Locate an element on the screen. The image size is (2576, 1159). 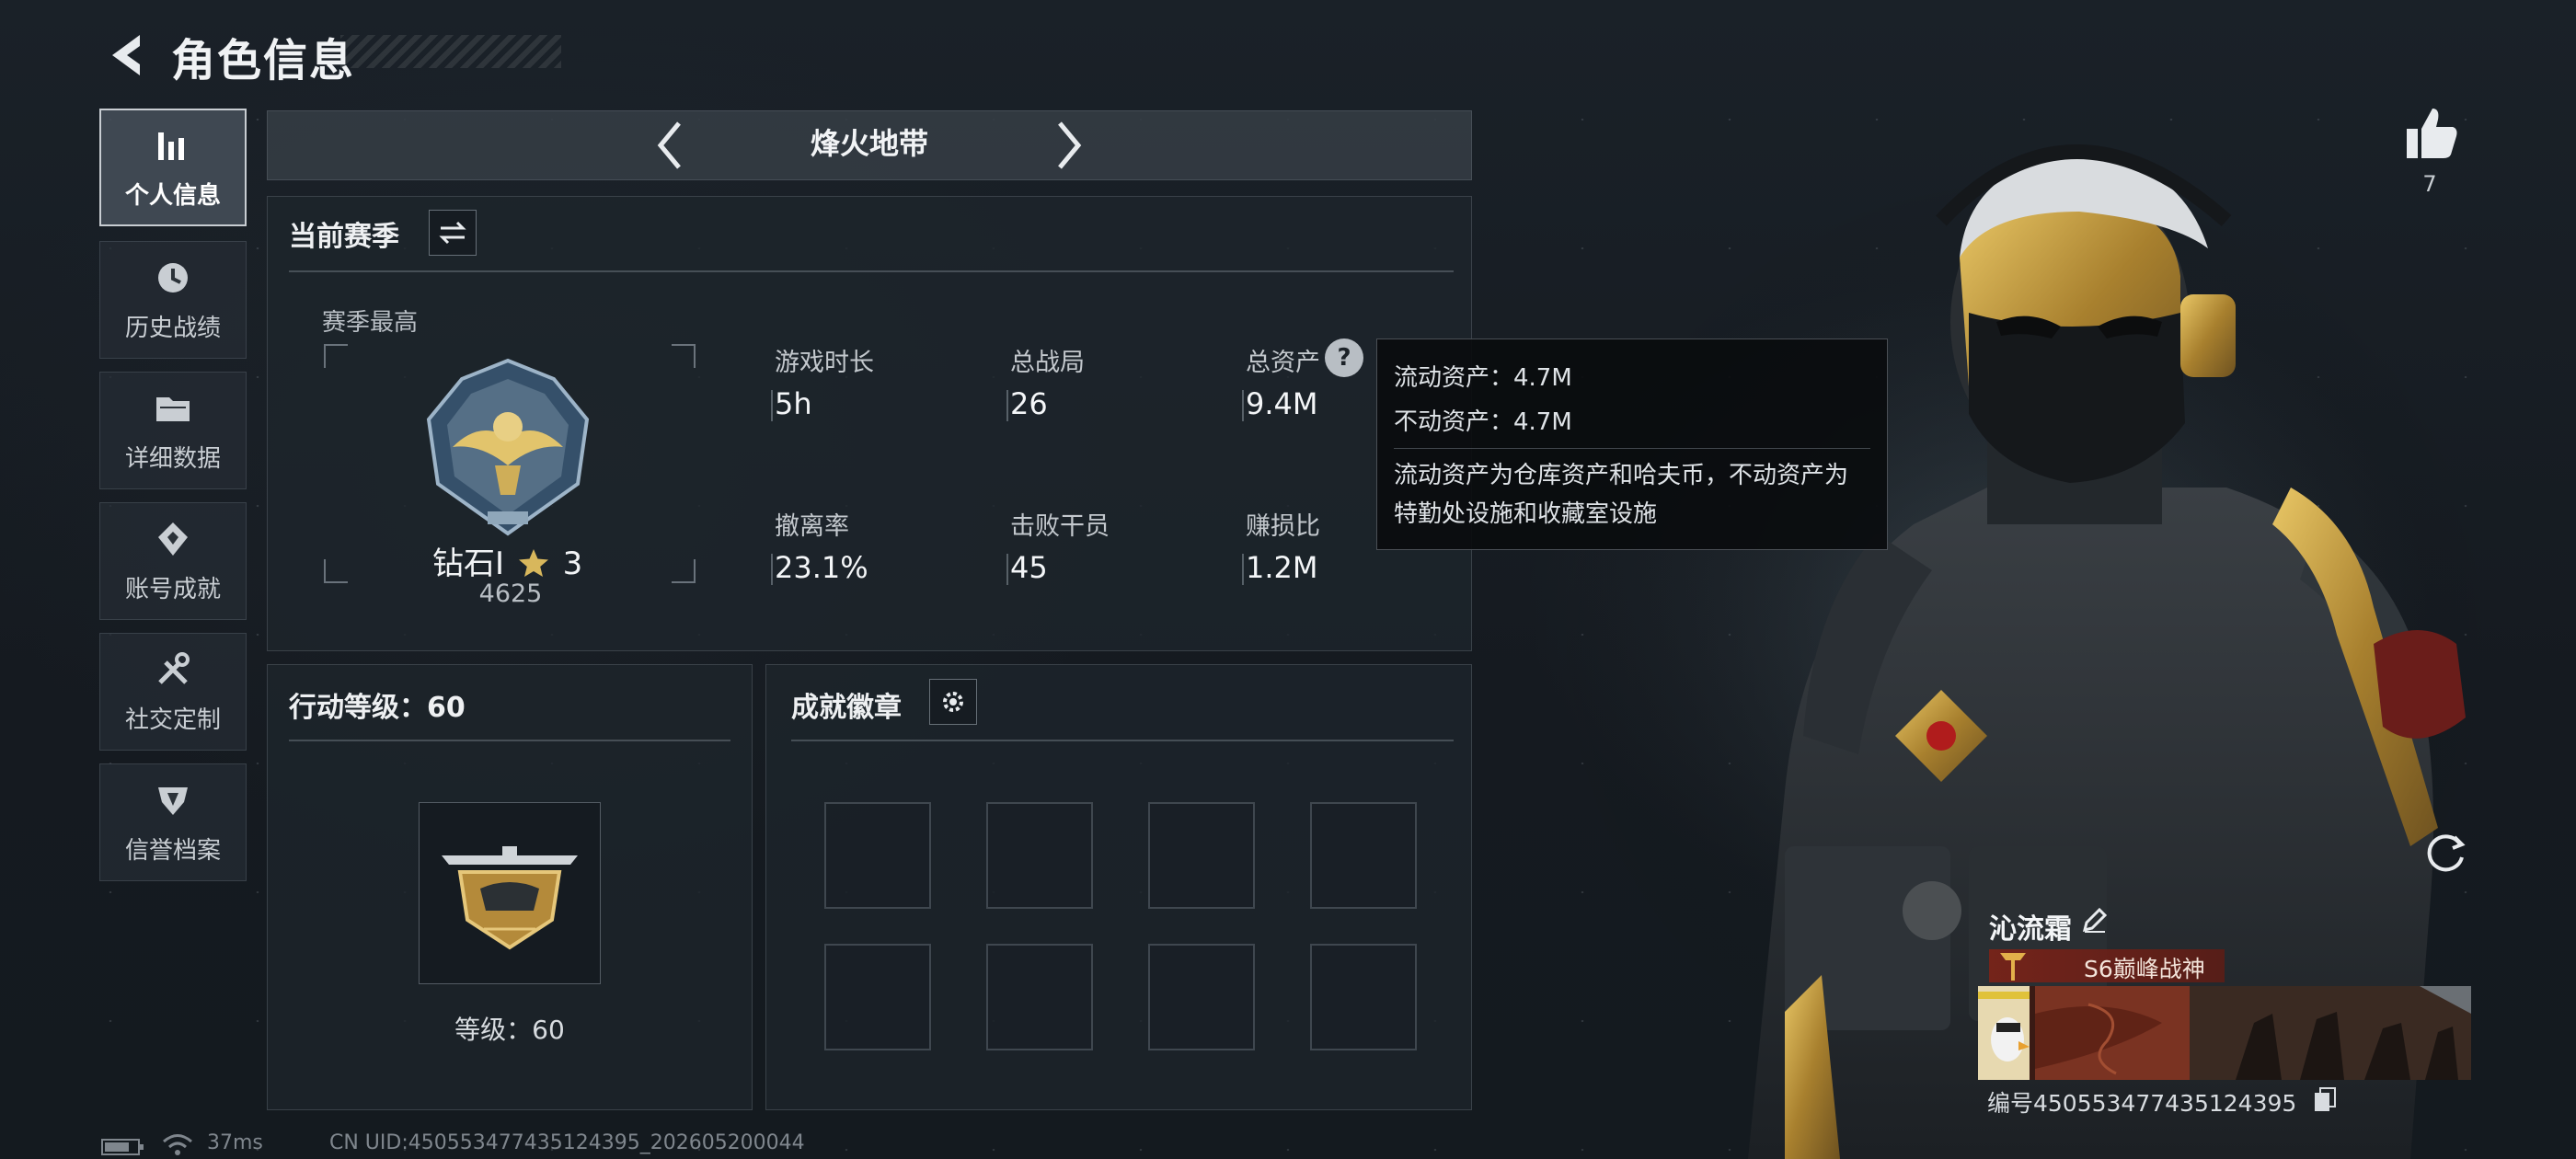
sidebar-item-social-custom: 社交定制 is located at coordinates (173, 692).